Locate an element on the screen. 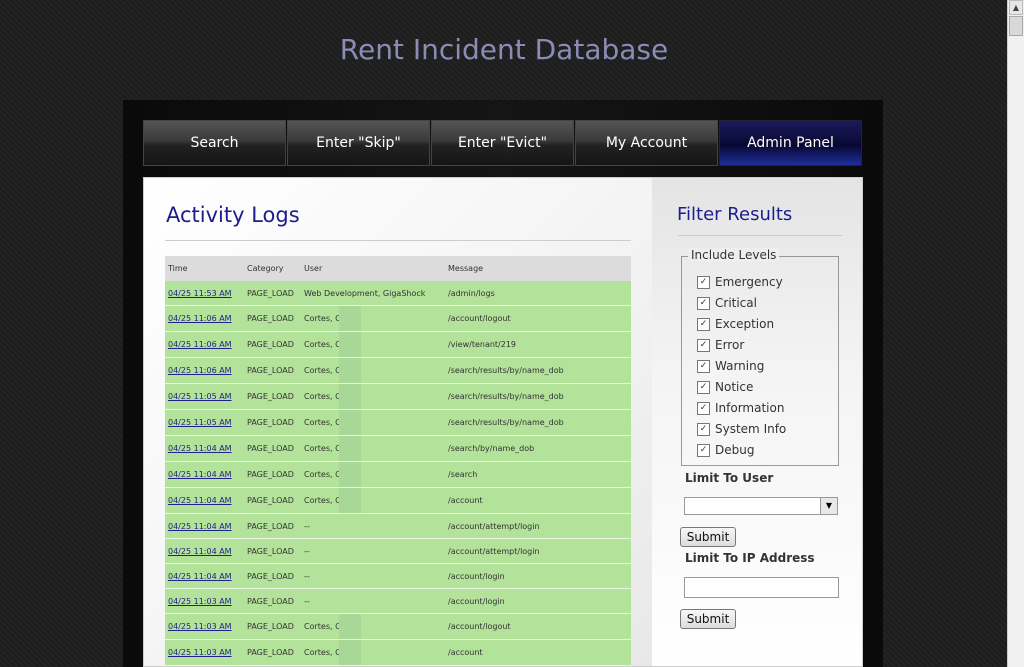 Image resolution: width=1024 pixels, height=667 pixels. log-message: /account/attempt/login is located at coordinates (494, 526).